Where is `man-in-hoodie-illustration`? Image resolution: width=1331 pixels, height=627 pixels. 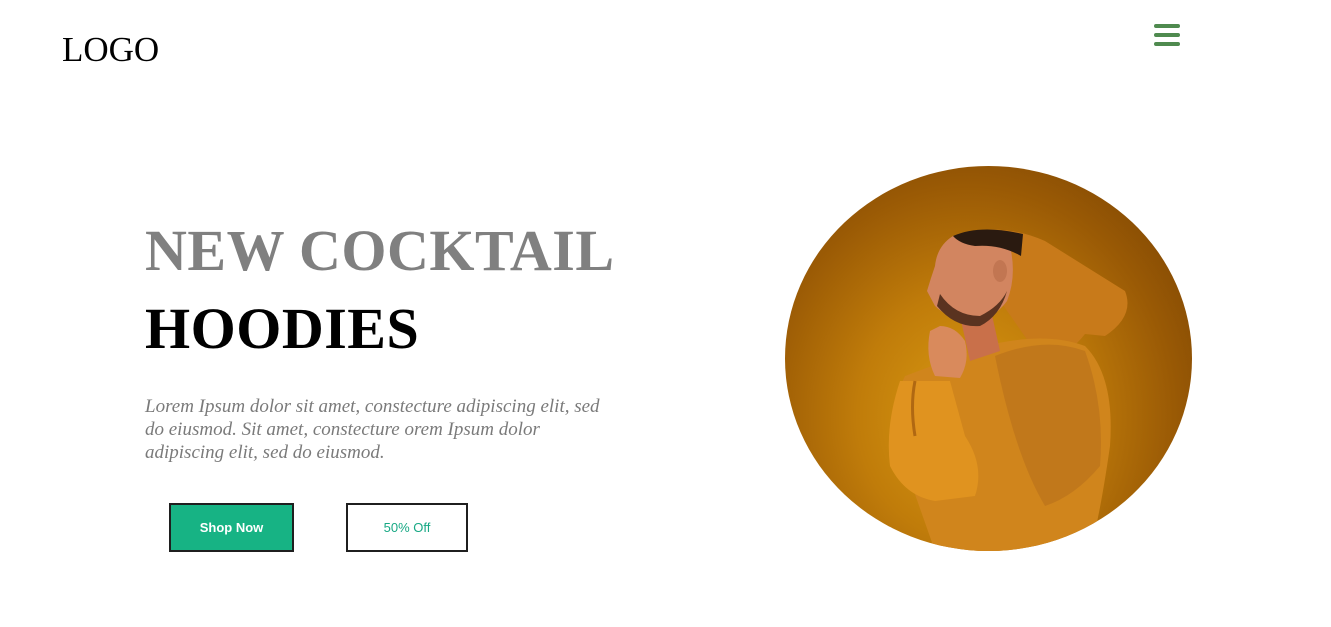
man-in-hoodie-illustration is located at coordinates (1008, 390).